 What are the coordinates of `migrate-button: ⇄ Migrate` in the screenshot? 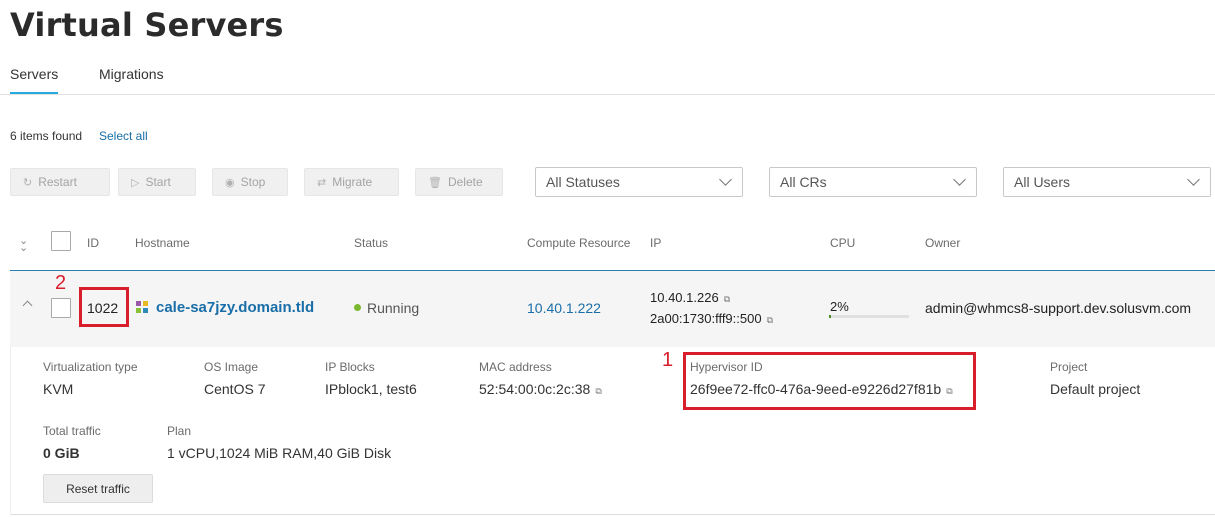 It's located at (351, 182).